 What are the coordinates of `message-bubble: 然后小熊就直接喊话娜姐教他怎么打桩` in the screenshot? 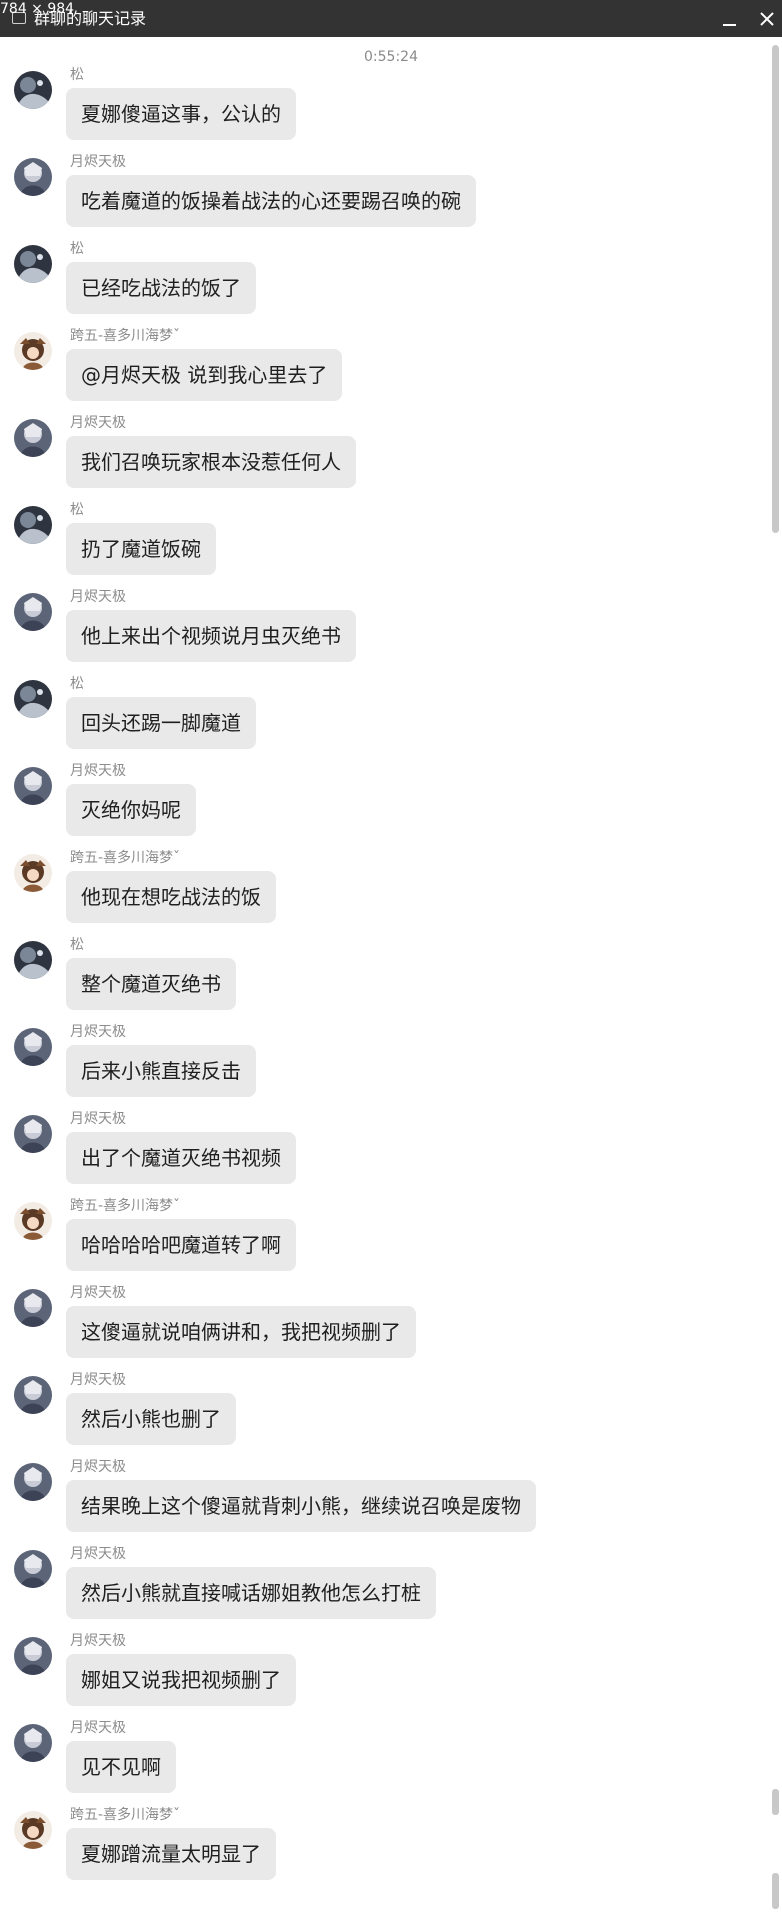 It's located at (251, 1593).